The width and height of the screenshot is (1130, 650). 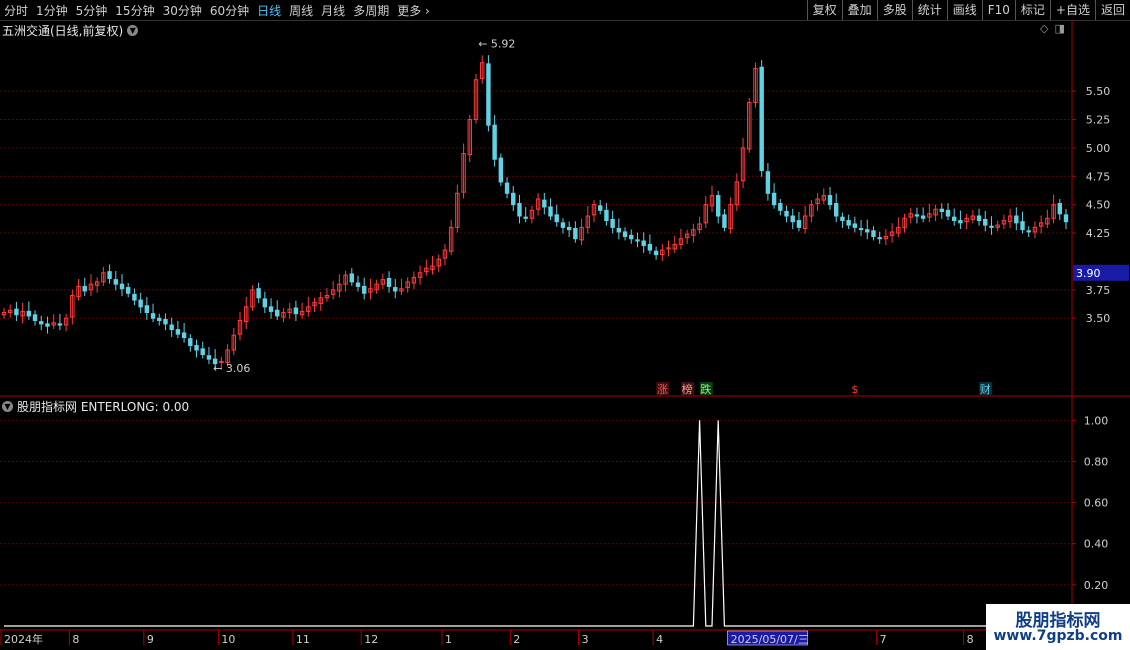 I want to click on price-tick-label-5: 4.25, so click(x=1098, y=233).